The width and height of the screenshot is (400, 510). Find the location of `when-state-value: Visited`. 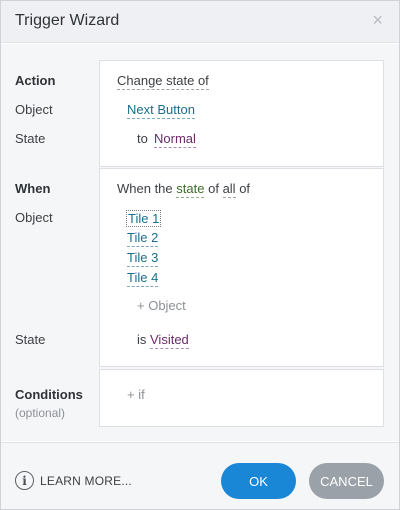

when-state-value: Visited is located at coordinates (169, 340).